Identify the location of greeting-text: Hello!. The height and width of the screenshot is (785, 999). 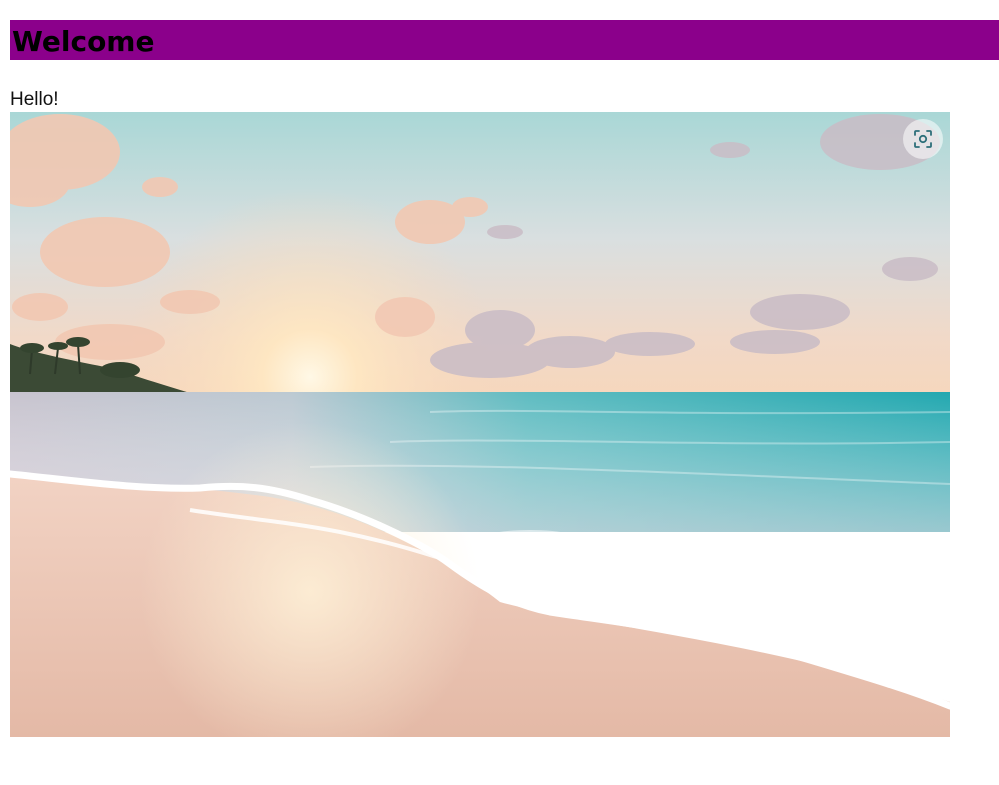
(34, 99).